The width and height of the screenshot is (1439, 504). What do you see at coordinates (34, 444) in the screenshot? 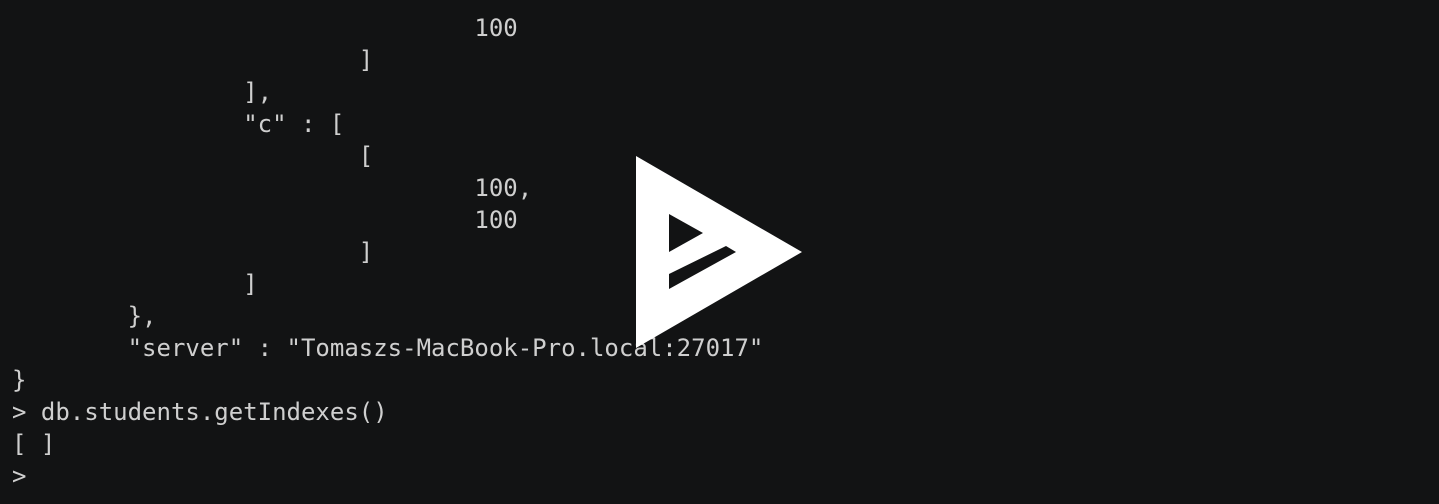
I see `terminal-line: [ ]` at bounding box center [34, 444].